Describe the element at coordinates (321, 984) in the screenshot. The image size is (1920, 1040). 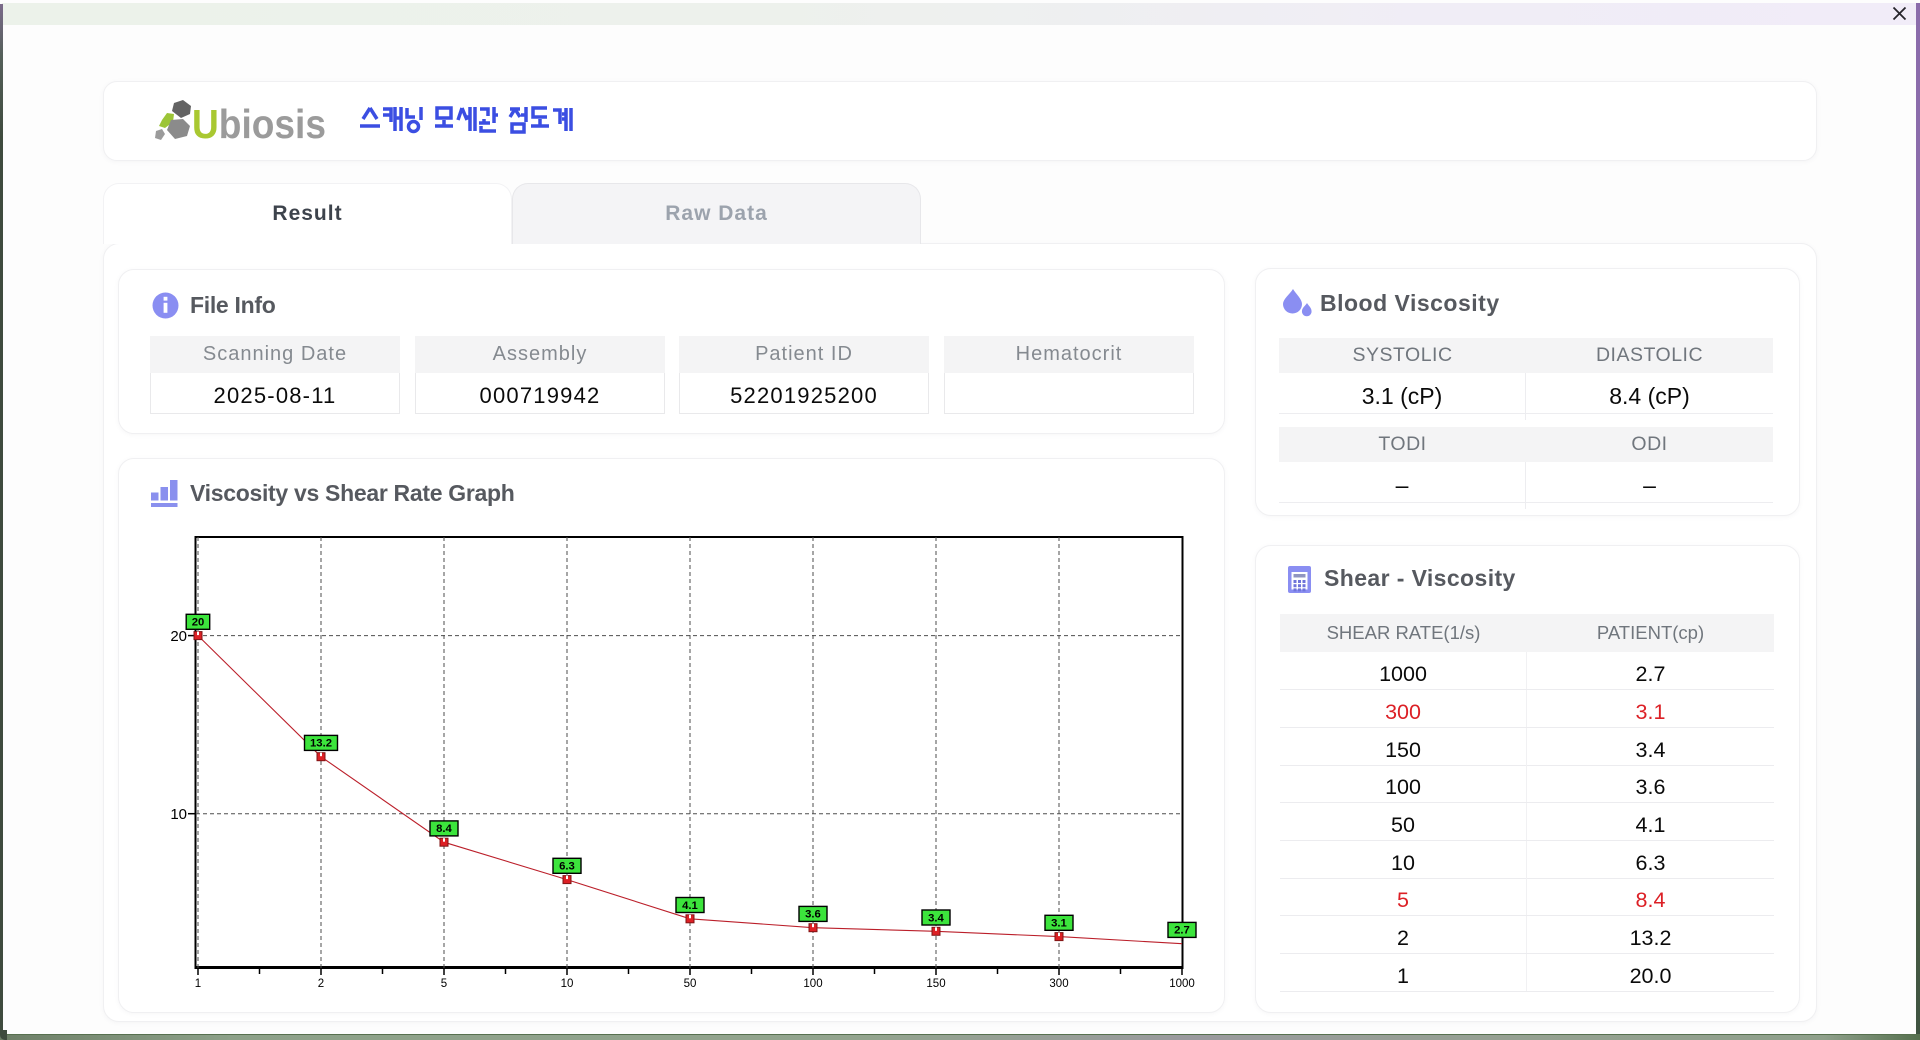
I see `svg-text: 2` at that location.